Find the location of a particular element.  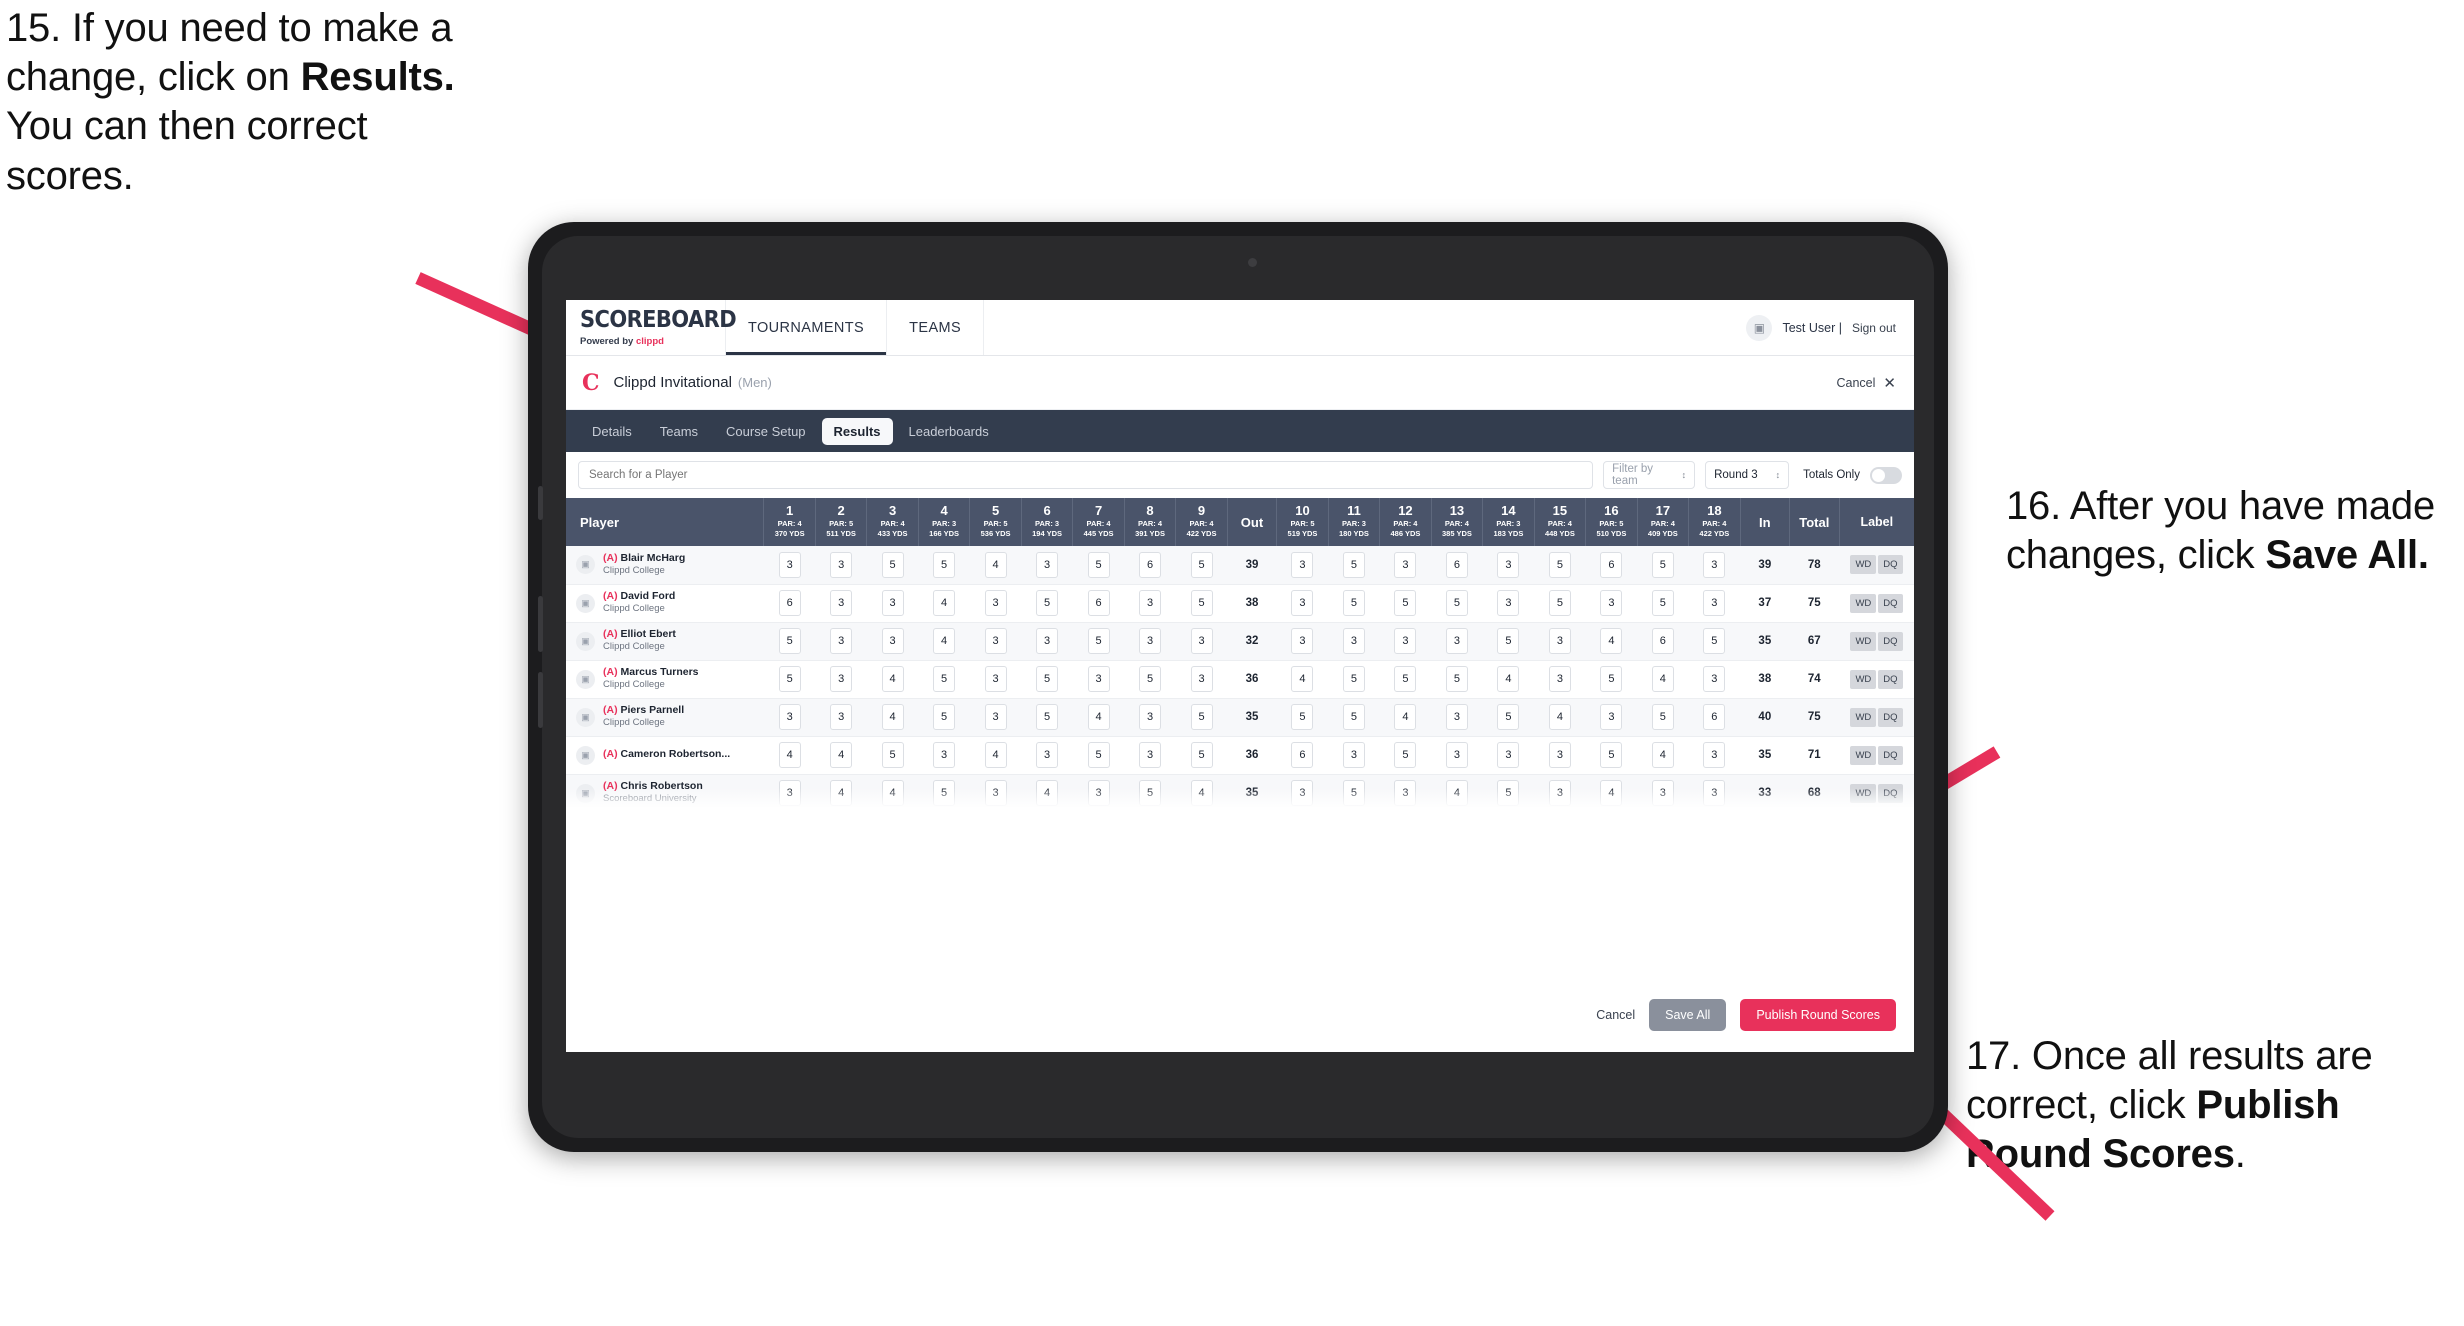

user-avatar-icon: ▣ is located at coordinates (1759, 327).